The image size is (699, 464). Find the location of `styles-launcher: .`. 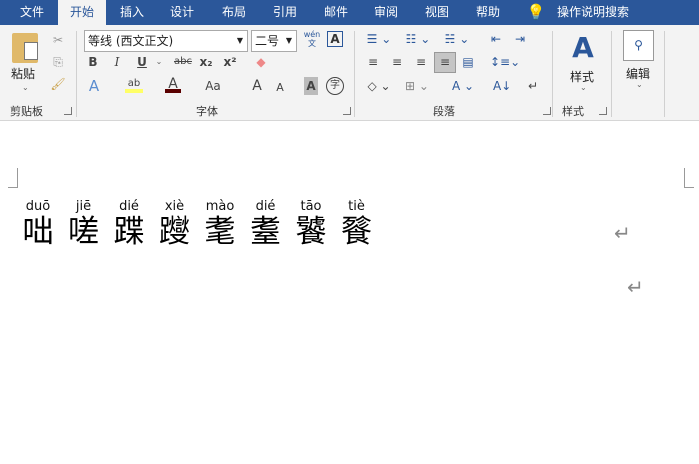

styles-launcher: . is located at coordinates (603, 111).